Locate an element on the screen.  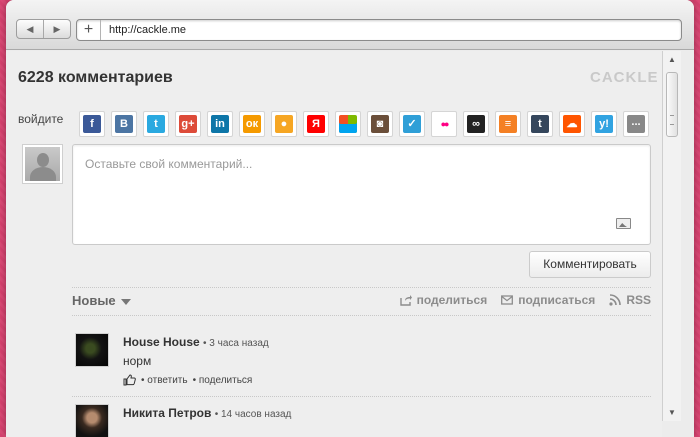
soundcloud-icon: ☁ is located at coordinates (572, 124).